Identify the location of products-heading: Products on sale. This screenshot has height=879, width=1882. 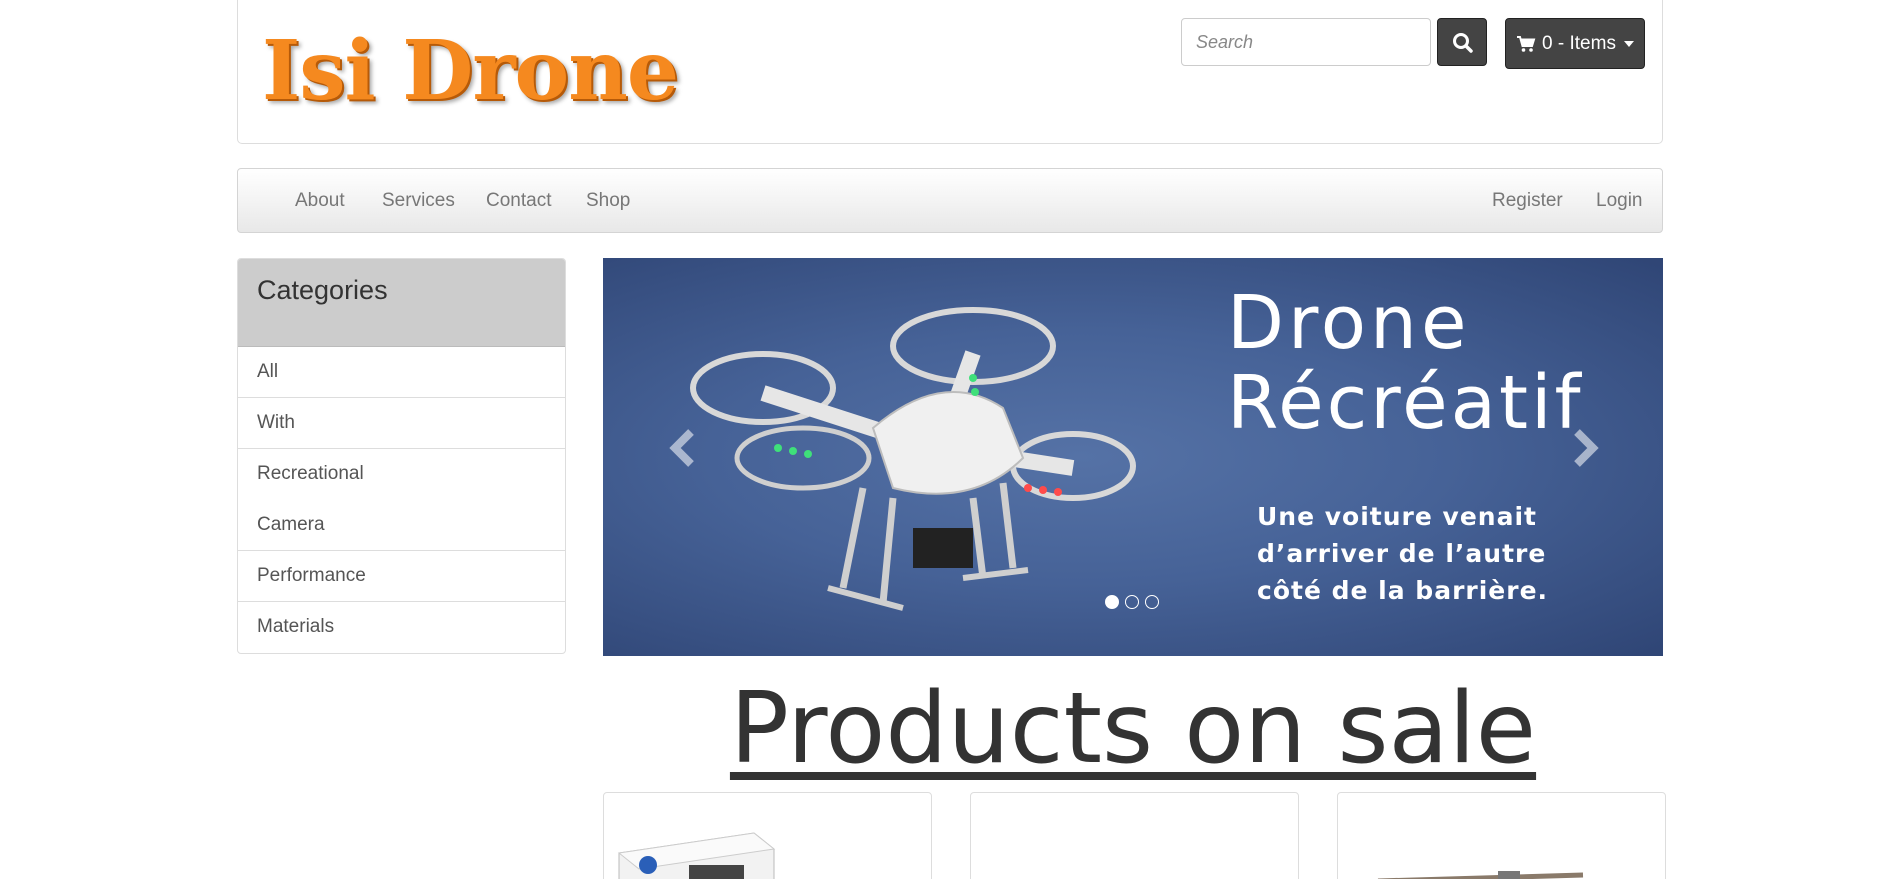
(1133, 729).